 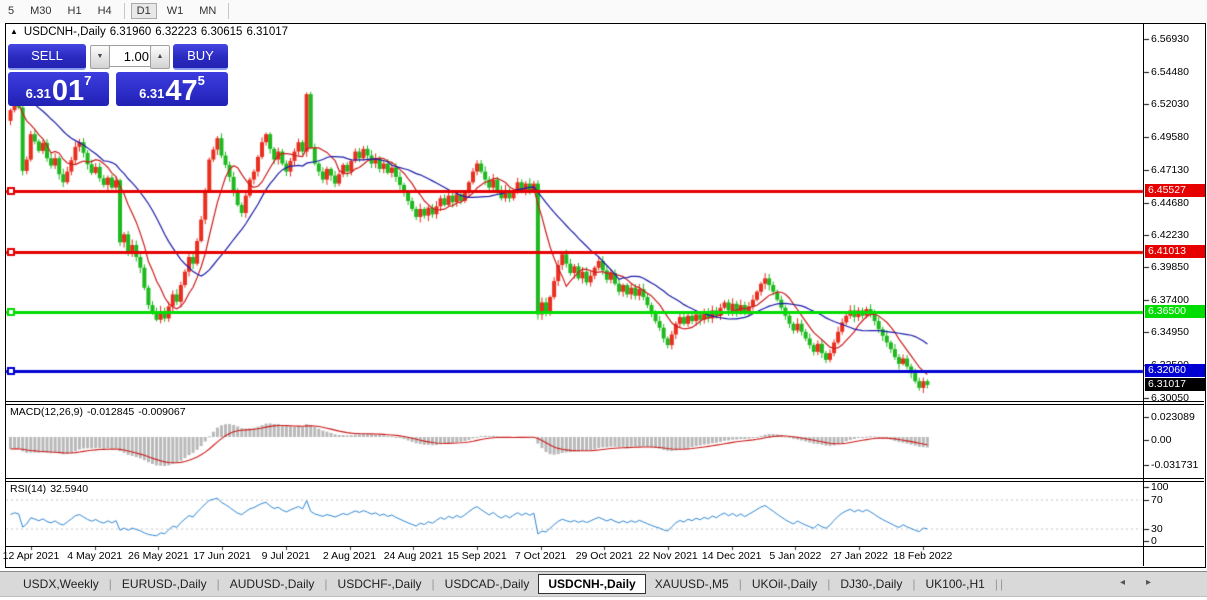 What do you see at coordinates (181, 91) in the screenshot?
I see `buy-price-big: 47` at bounding box center [181, 91].